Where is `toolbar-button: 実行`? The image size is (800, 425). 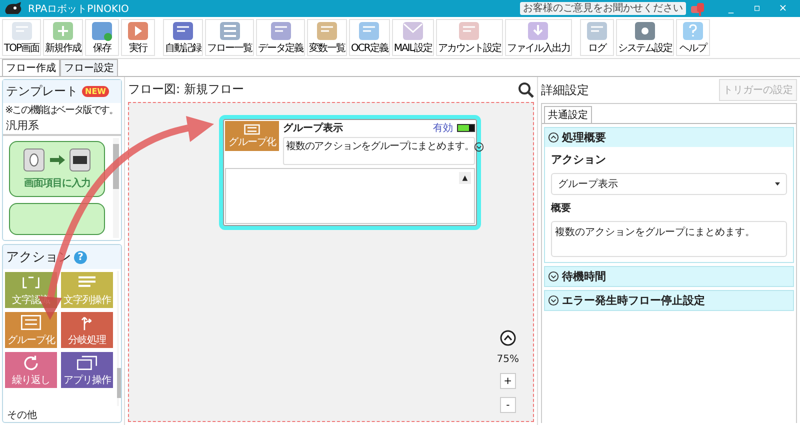 toolbar-button: 実行 is located at coordinates (138, 37).